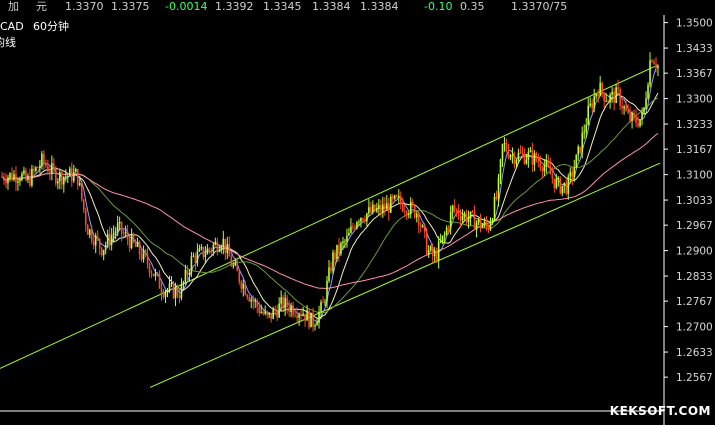  What do you see at coordinates (539, 6) in the screenshot?
I see `quote-cell-bidask: 1.3370/75` at bounding box center [539, 6].